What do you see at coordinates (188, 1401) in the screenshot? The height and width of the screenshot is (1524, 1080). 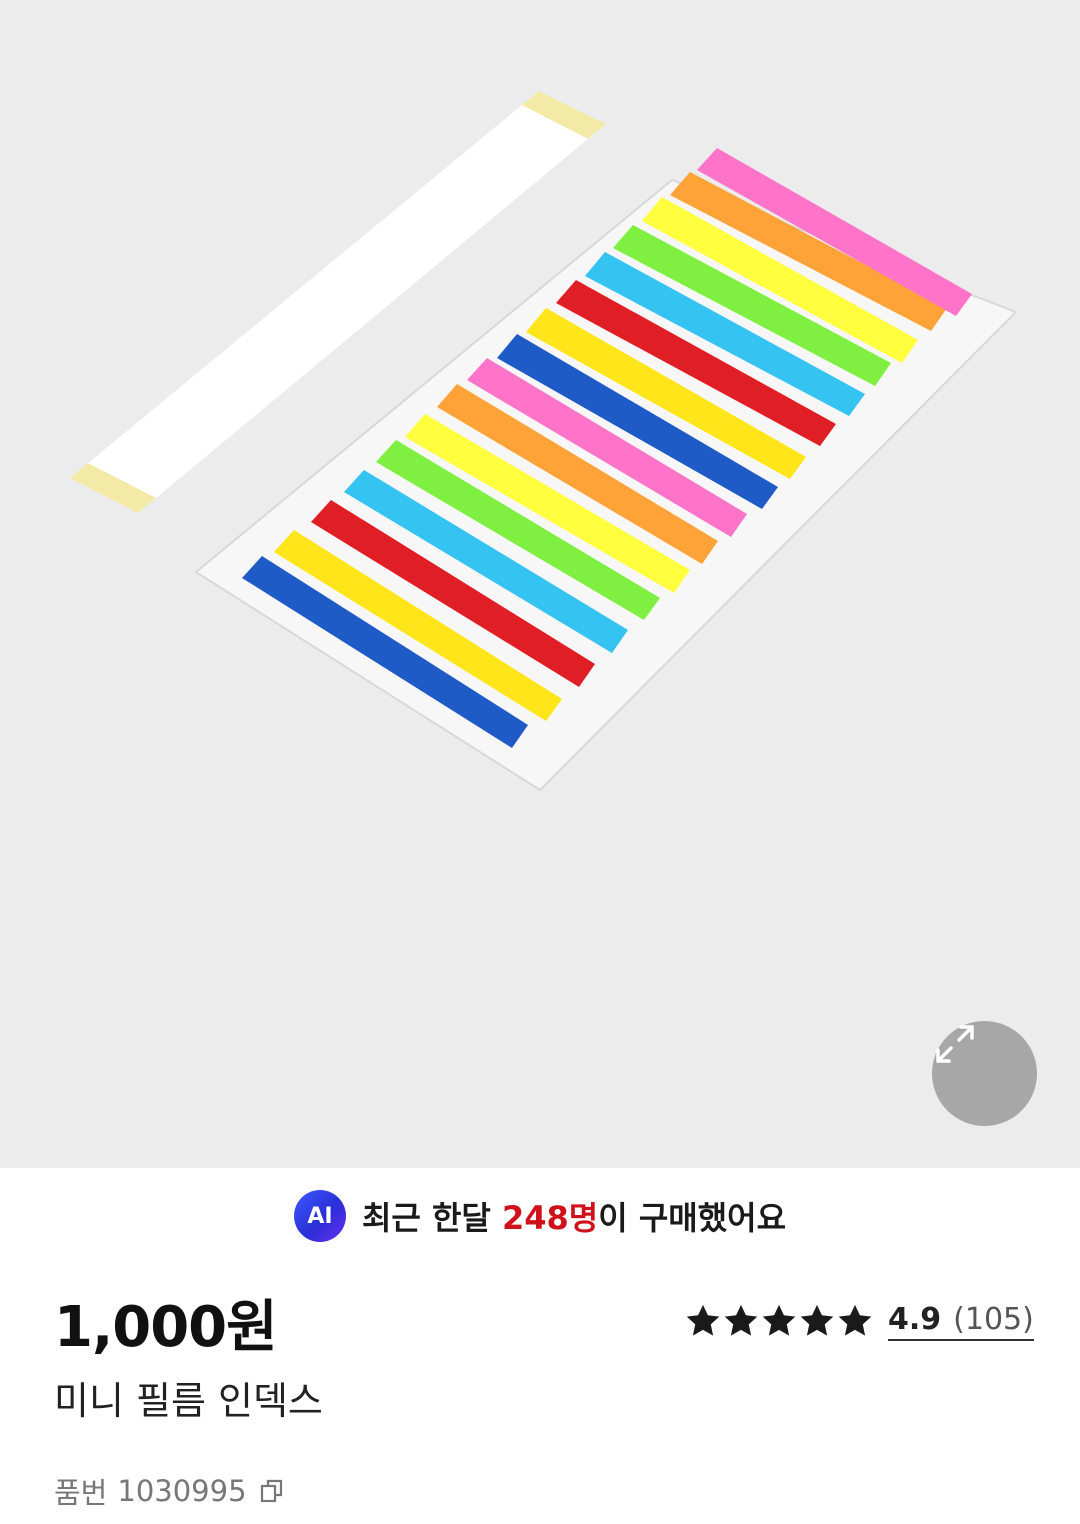 I see `product-name: 미니 필름 인덱스` at bounding box center [188, 1401].